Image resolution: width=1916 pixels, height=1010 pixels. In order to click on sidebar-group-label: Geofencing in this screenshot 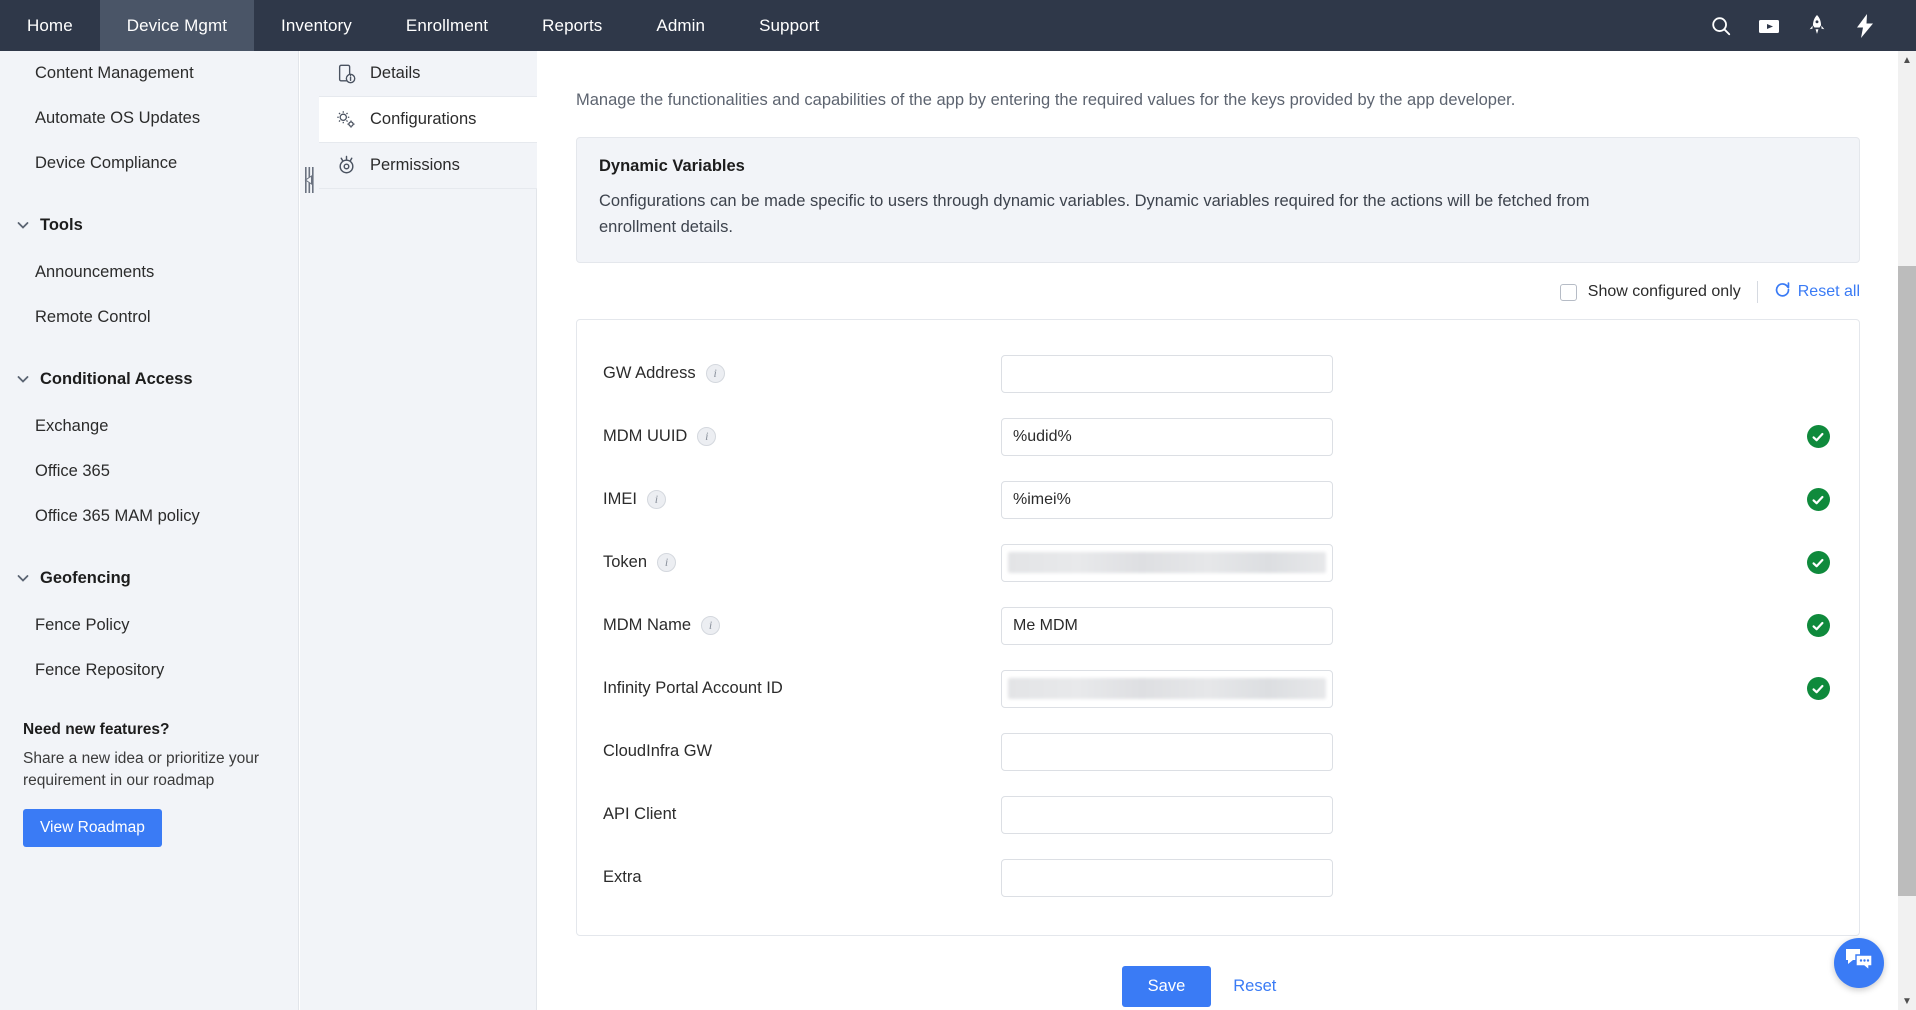, I will do `click(85, 577)`.